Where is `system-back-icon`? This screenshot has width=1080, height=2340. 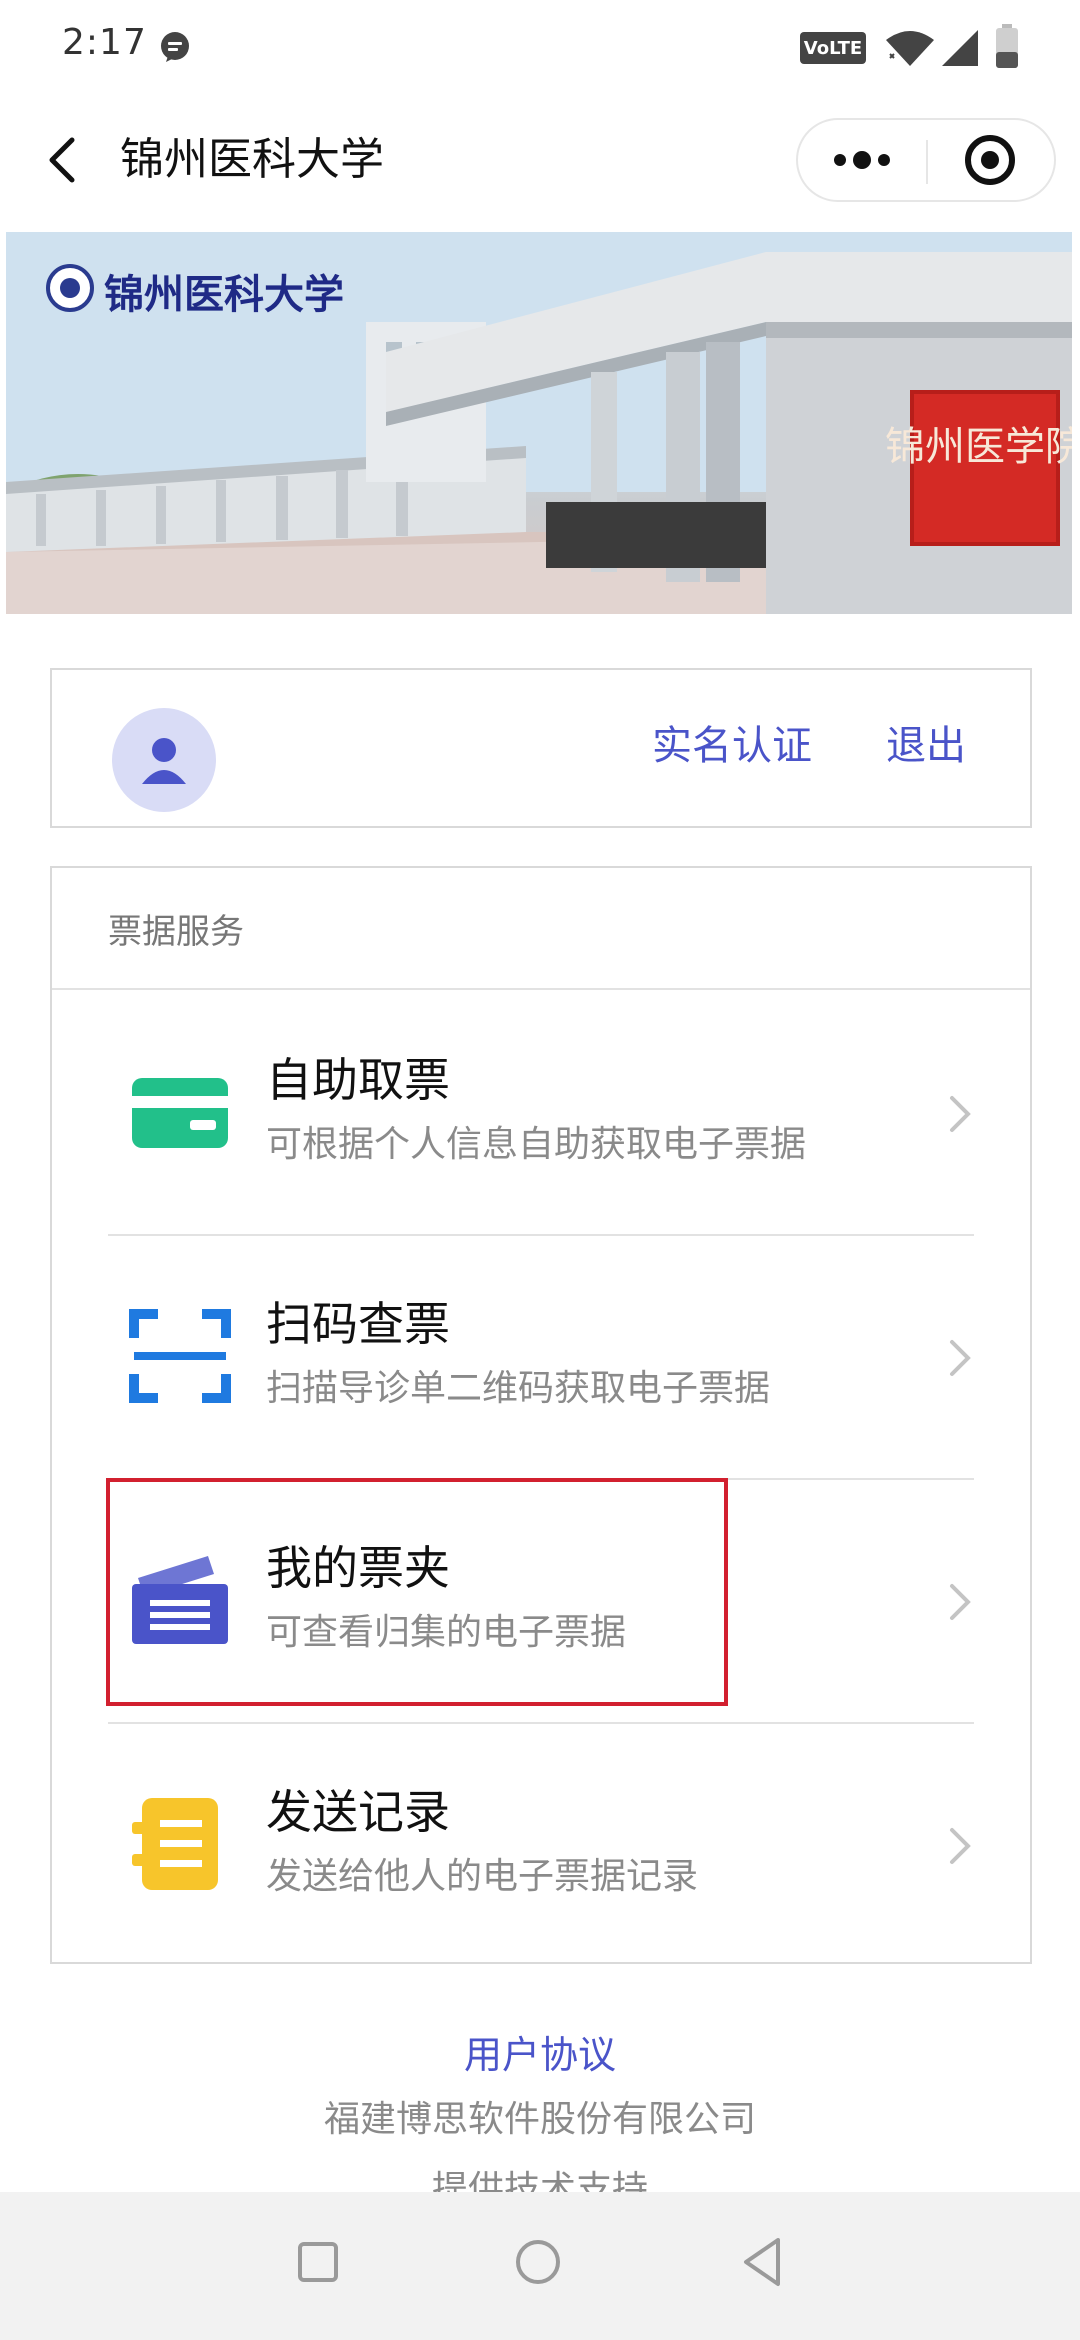
system-back-icon is located at coordinates (762, 2262).